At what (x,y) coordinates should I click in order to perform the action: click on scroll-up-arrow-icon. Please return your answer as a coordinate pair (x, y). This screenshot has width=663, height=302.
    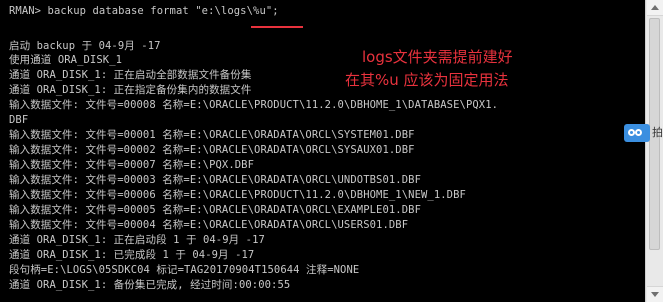
    Looking at the image, I should click on (655, 8).